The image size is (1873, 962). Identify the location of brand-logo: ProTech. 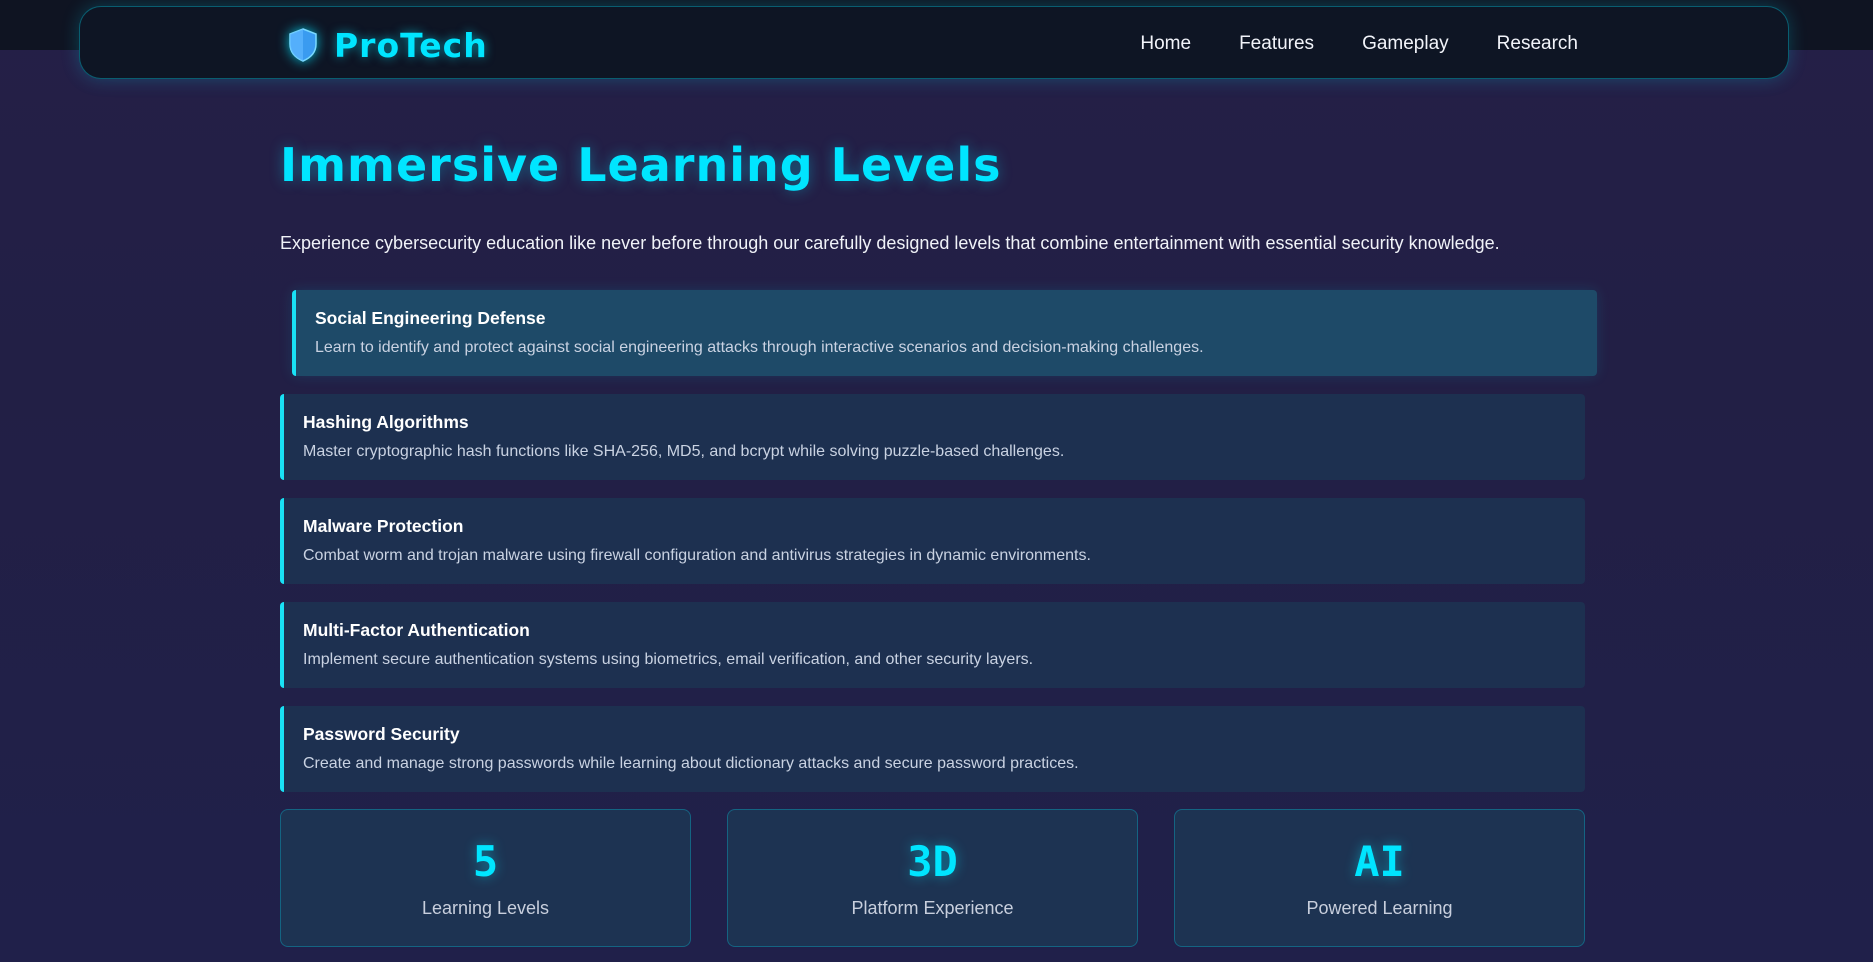
(388, 45).